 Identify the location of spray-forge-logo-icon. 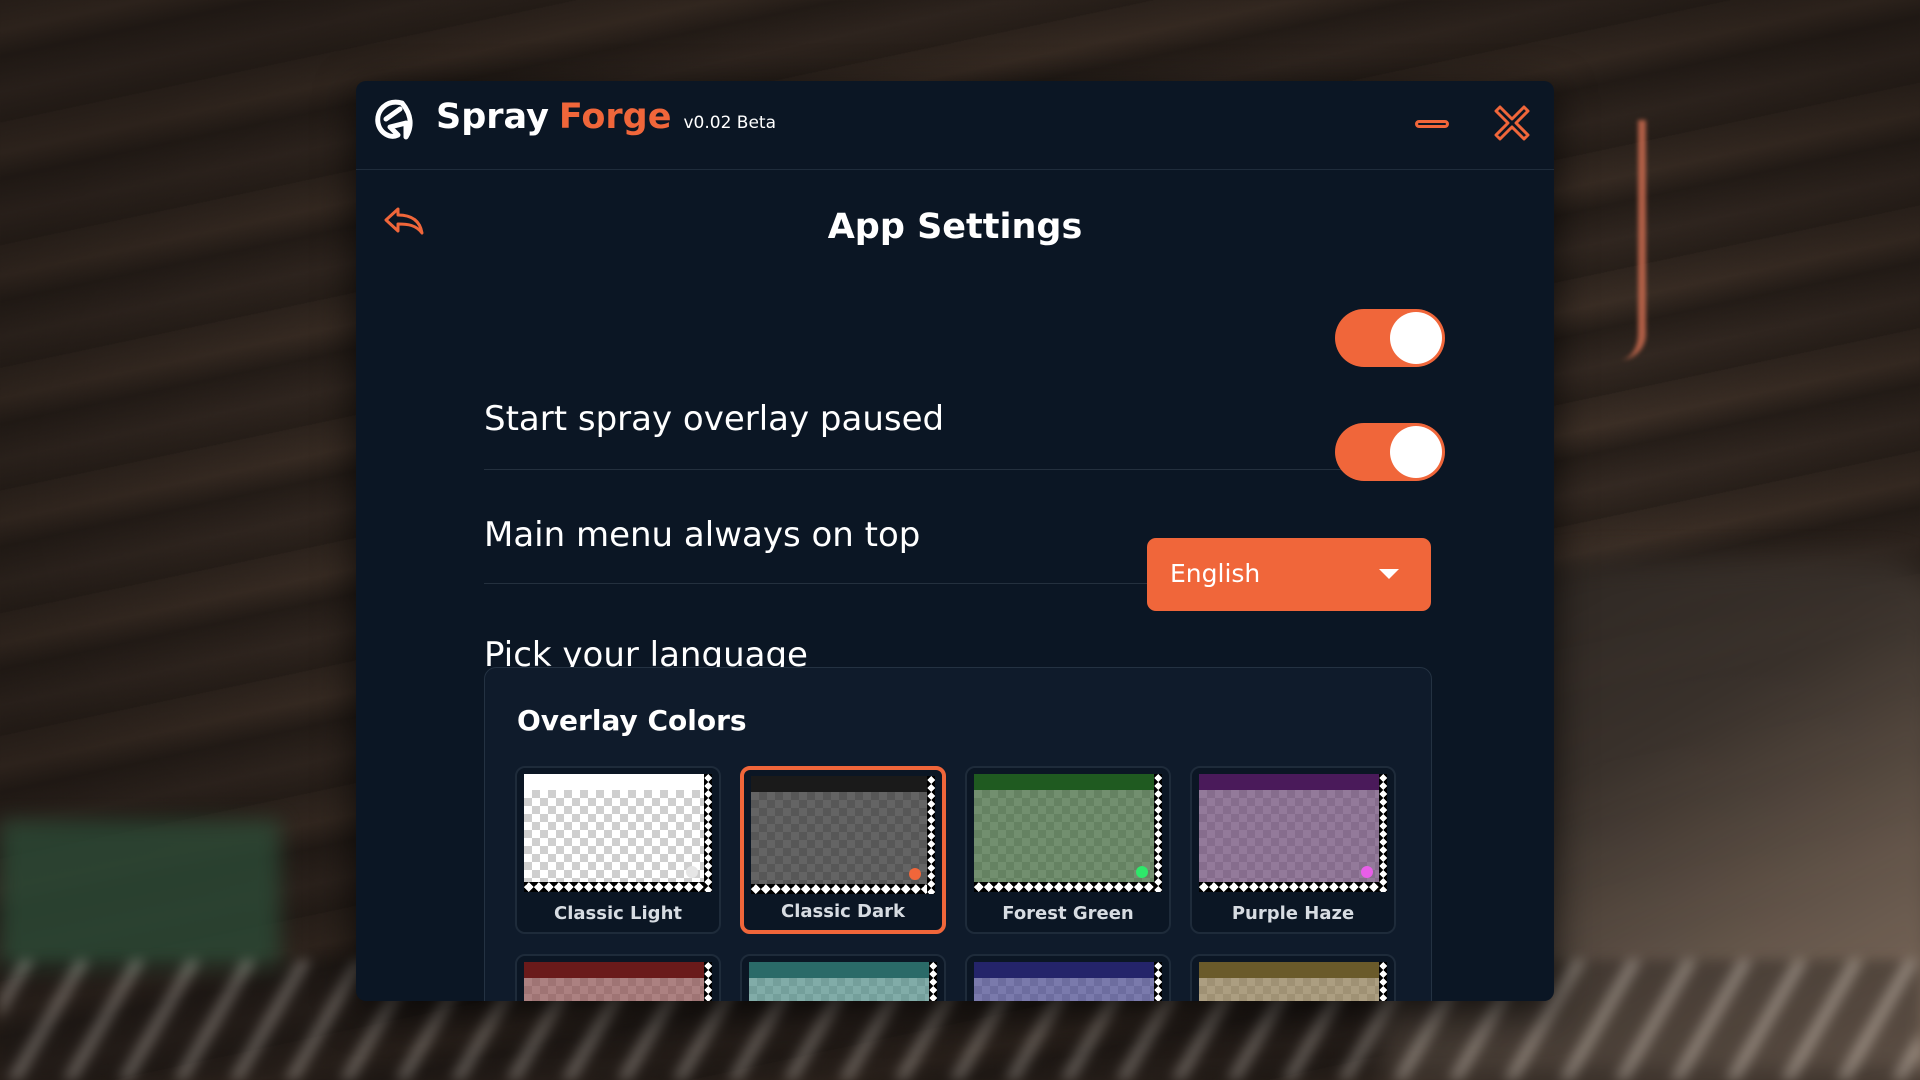
(394, 119).